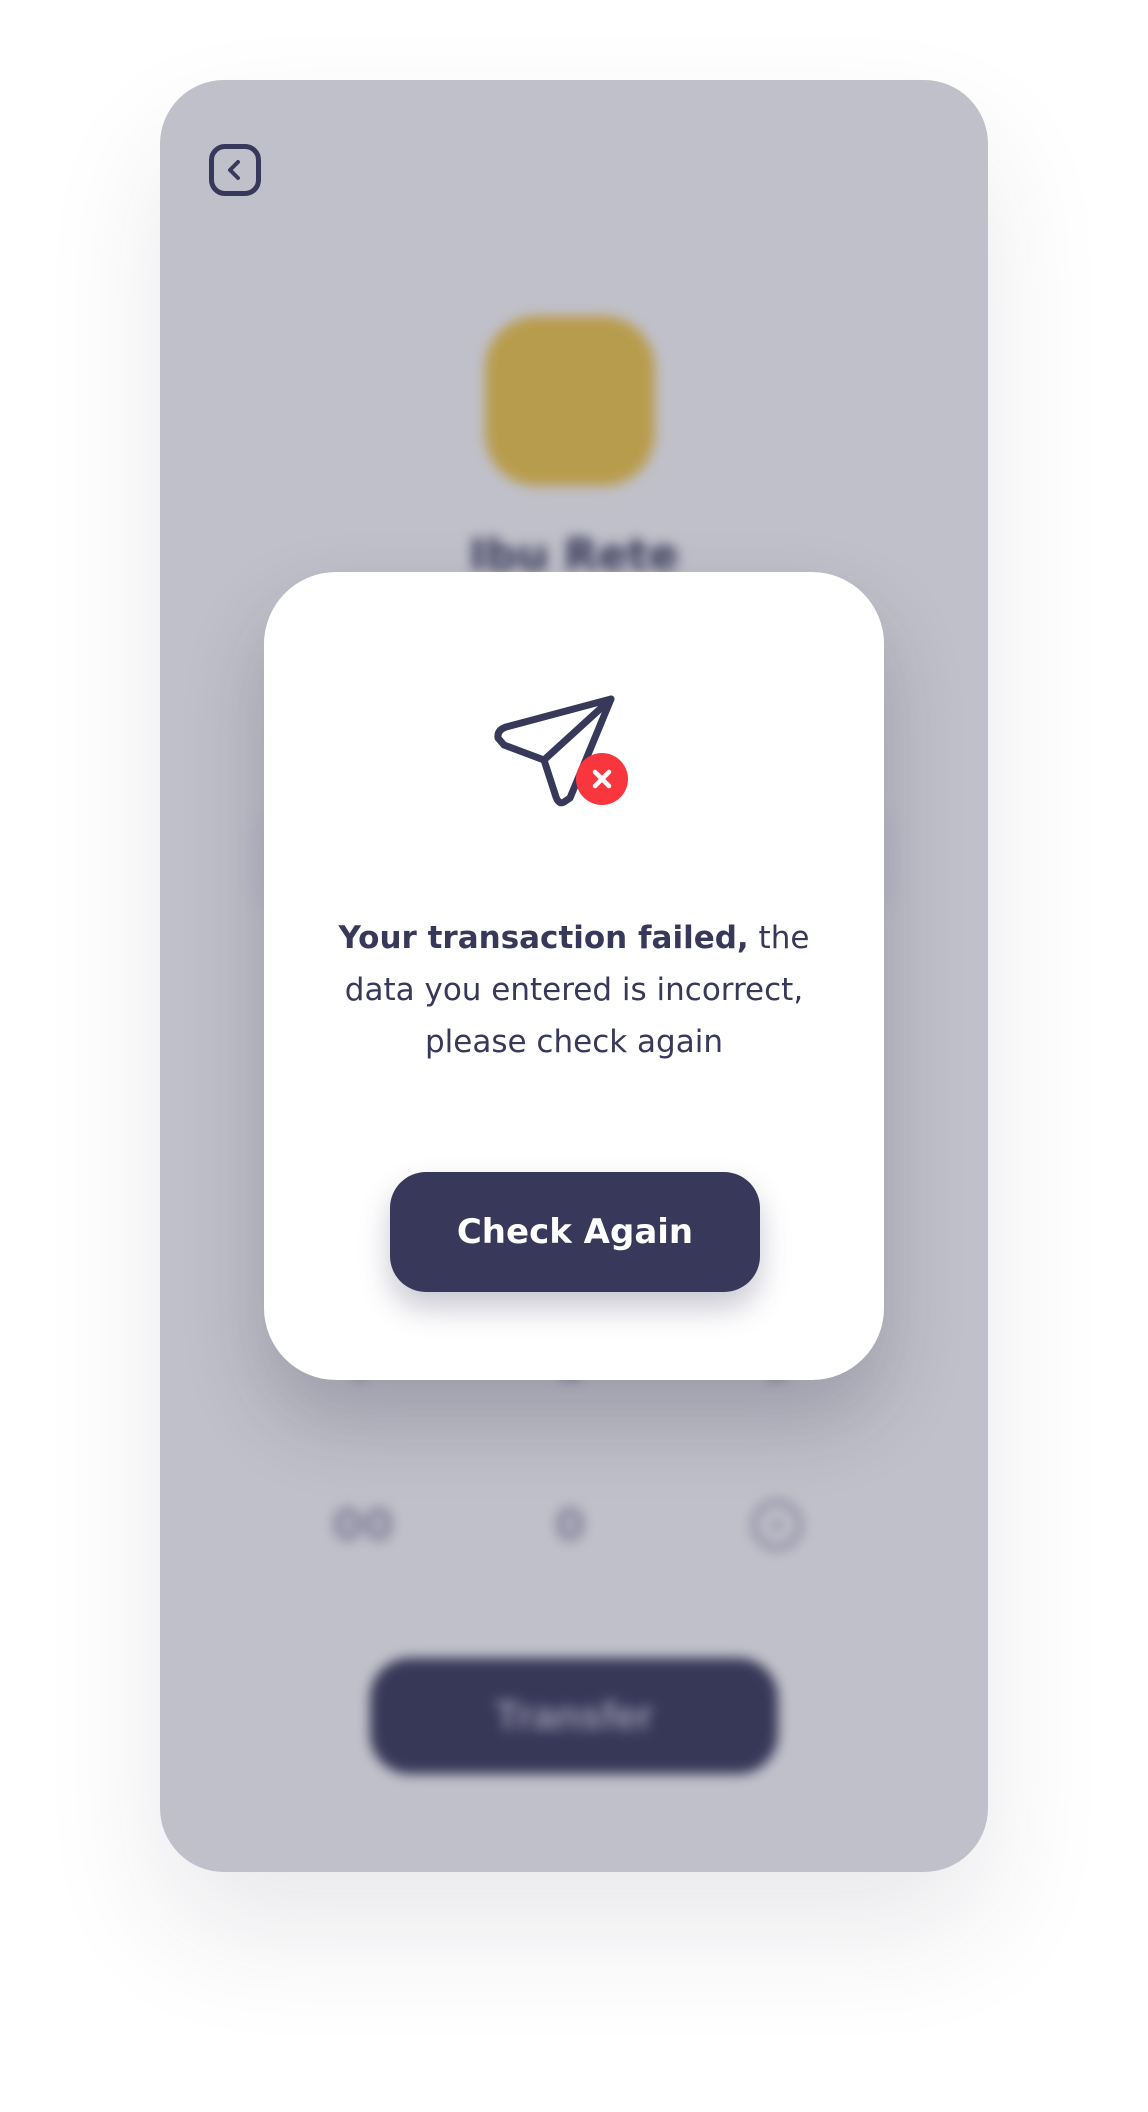  I want to click on chevron-left-icon, so click(234, 170).